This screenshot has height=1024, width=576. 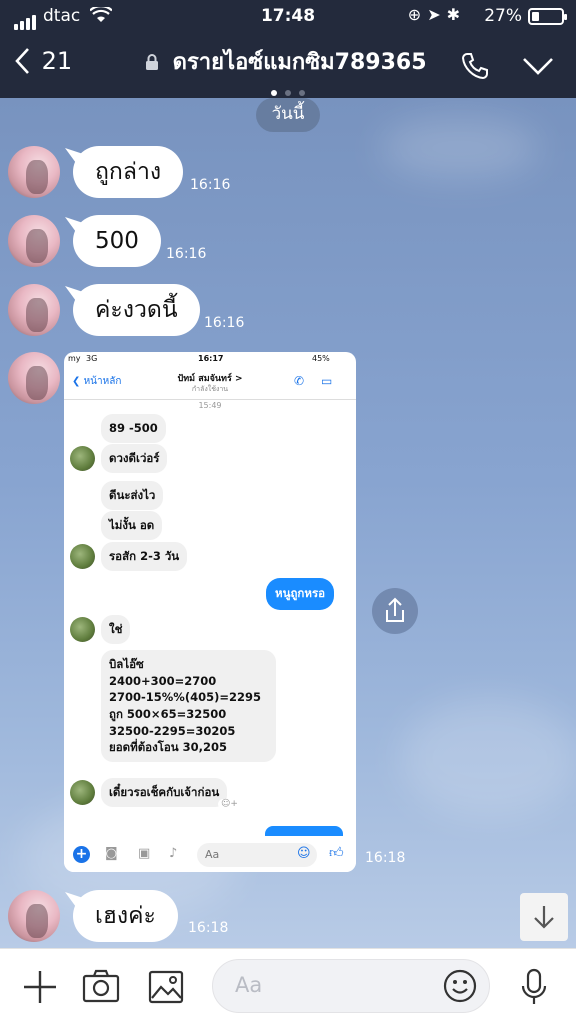 I want to click on screenshot-own-message-partial, so click(x=304, y=831).